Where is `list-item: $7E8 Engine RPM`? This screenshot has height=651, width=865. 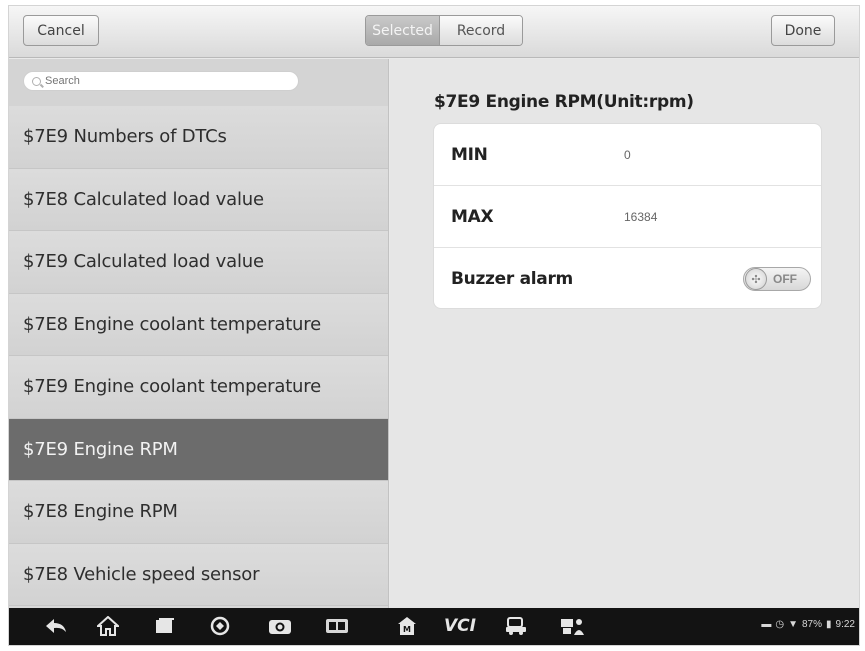
list-item: $7E8 Engine RPM is located at coordinates (198, 512).